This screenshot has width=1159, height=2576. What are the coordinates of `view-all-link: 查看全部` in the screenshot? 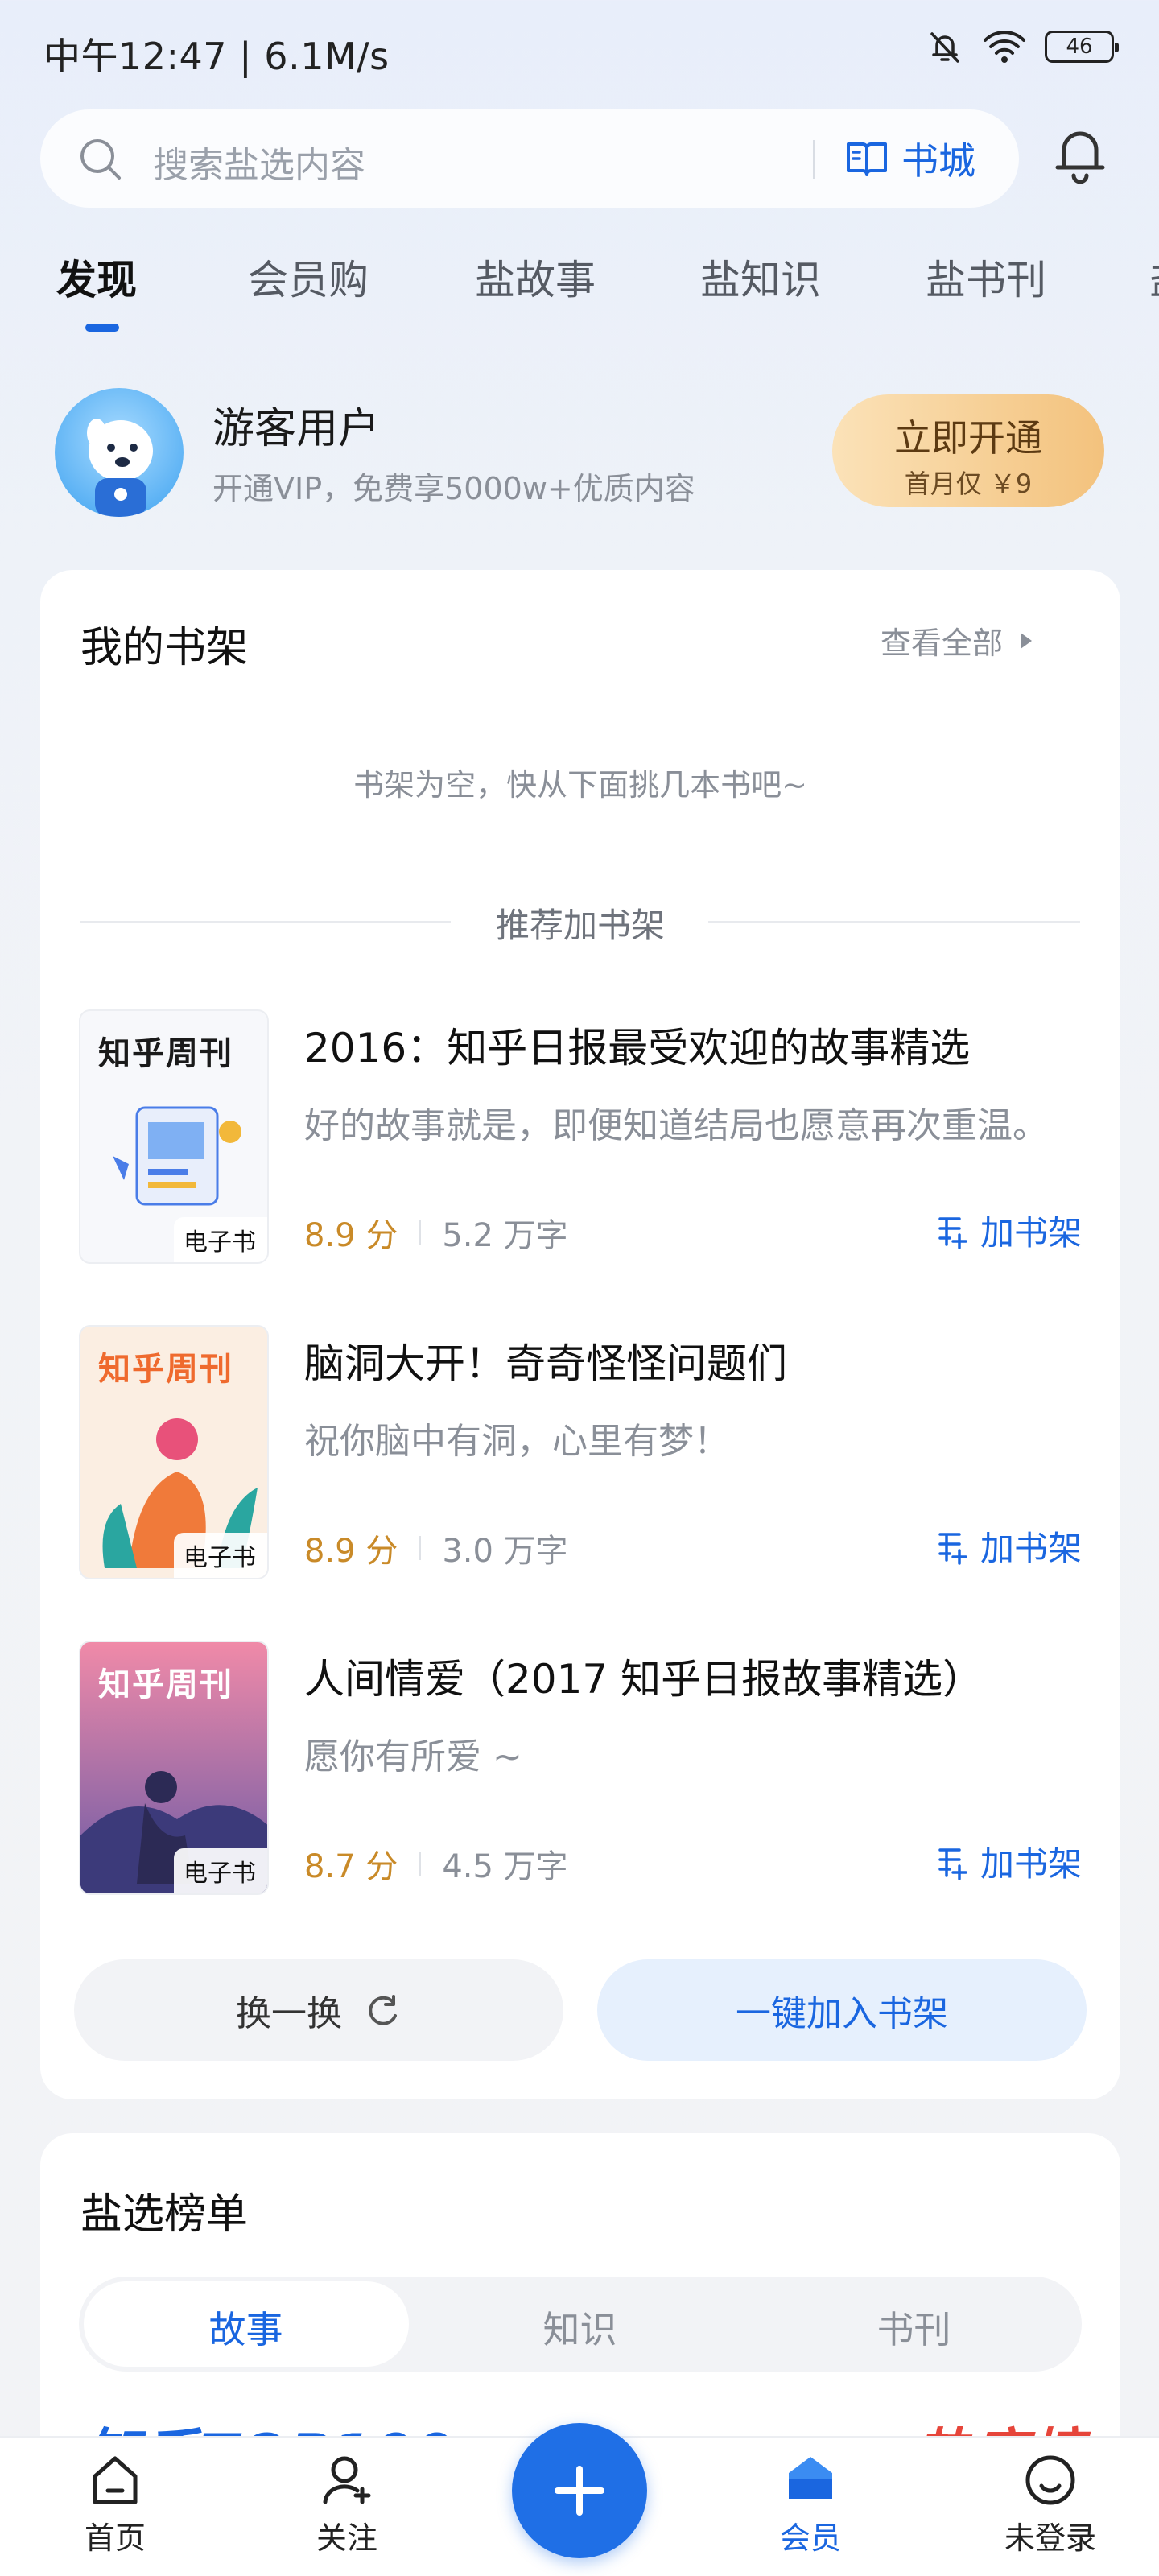 It's located at (957, 640).